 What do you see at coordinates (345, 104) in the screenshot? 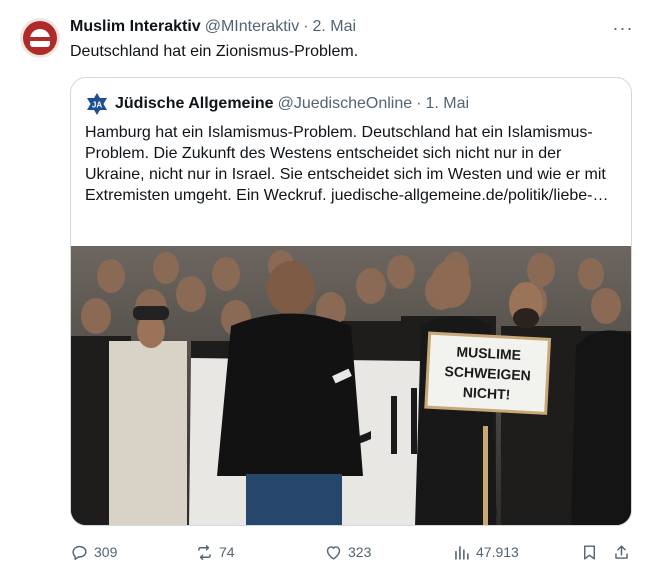
I see `quoted-author-handle: @JuedischeOnline` at bounding box center [345, 104].